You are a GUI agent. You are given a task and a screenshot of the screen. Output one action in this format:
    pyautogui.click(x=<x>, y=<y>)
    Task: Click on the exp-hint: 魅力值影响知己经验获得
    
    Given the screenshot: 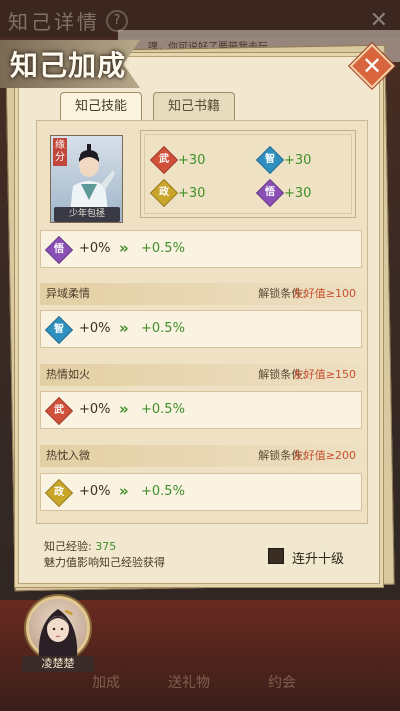 What is the action you would take?
    pyautogui.click(x=104, y=562)
    